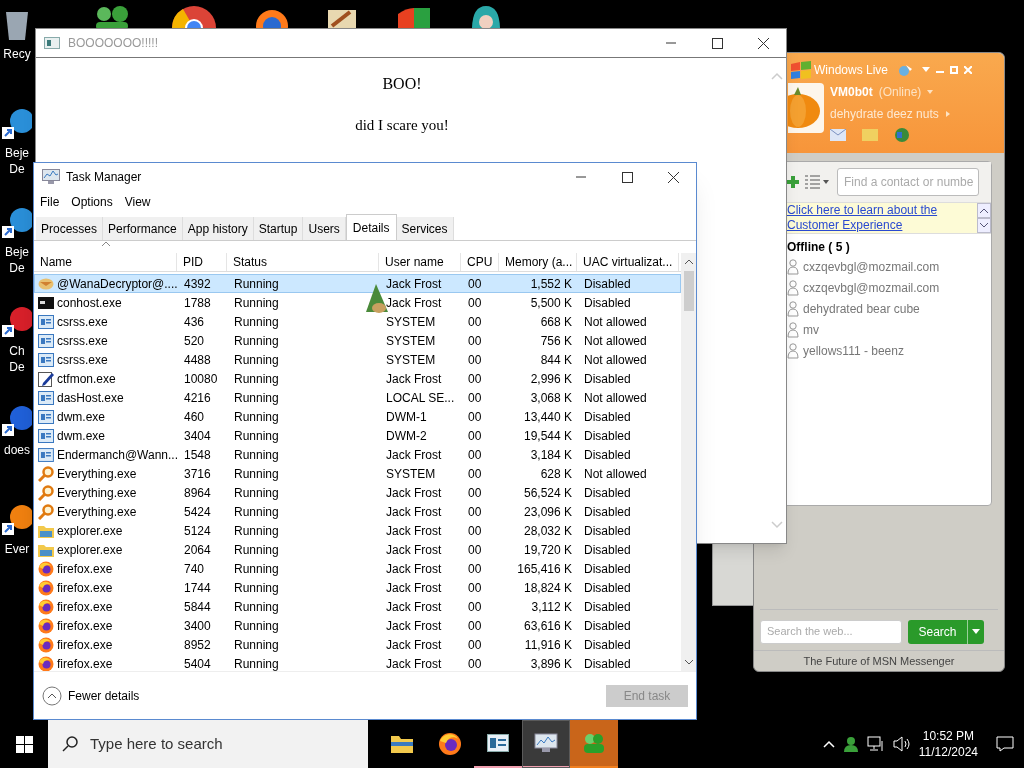  What do you see at coordinates (688, 662) in the screenshot?
I see `scroll-down-icon` at bounding box center [688, 662].